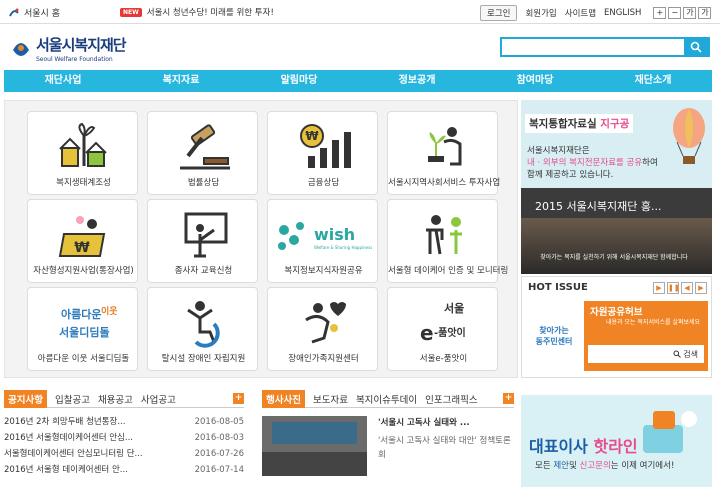 The width and height of the screenshot is (720, 494). What do you see at coordinates (499, 13) in the screenshot?
I see `login-button: 로그인` at bounding box center [499, 13].